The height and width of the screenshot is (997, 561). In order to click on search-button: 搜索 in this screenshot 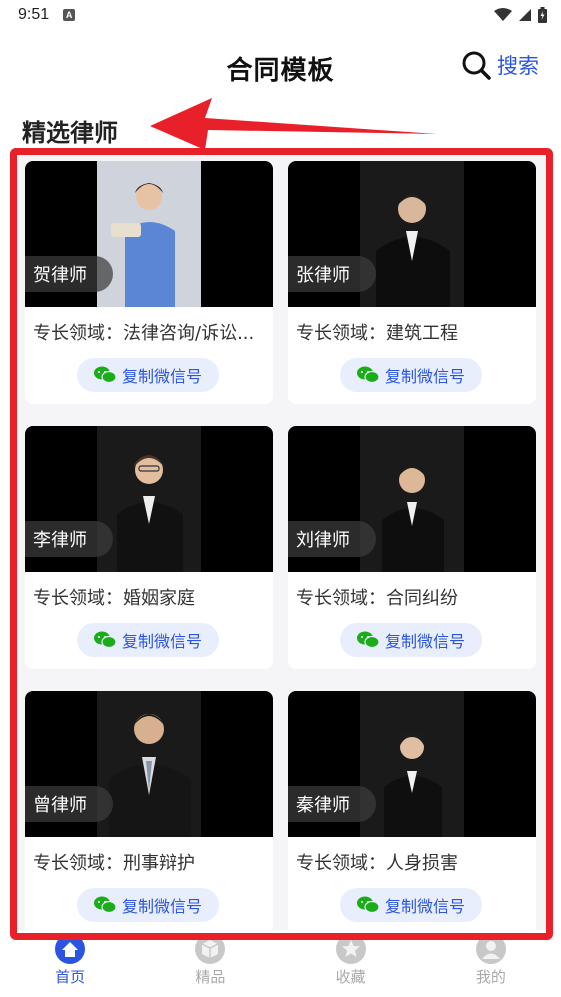, I will do `click(500, 65)`.